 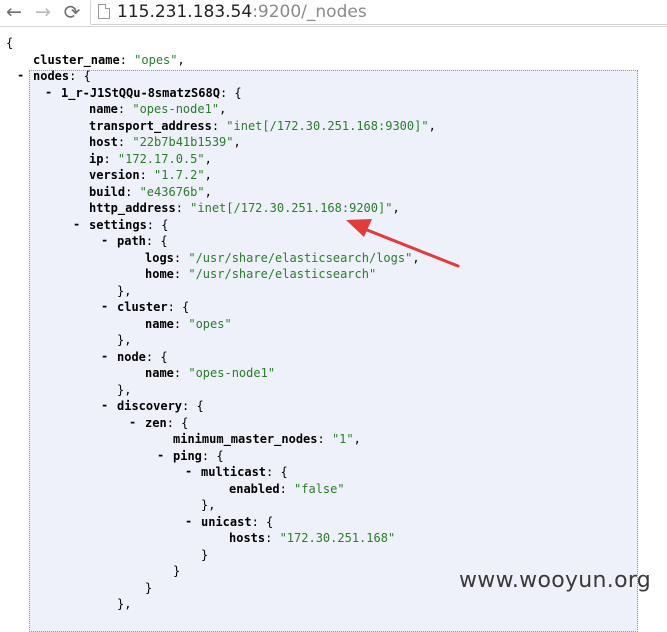 I want to click on annotation-arrow-icon, so click(x=403, y=243).